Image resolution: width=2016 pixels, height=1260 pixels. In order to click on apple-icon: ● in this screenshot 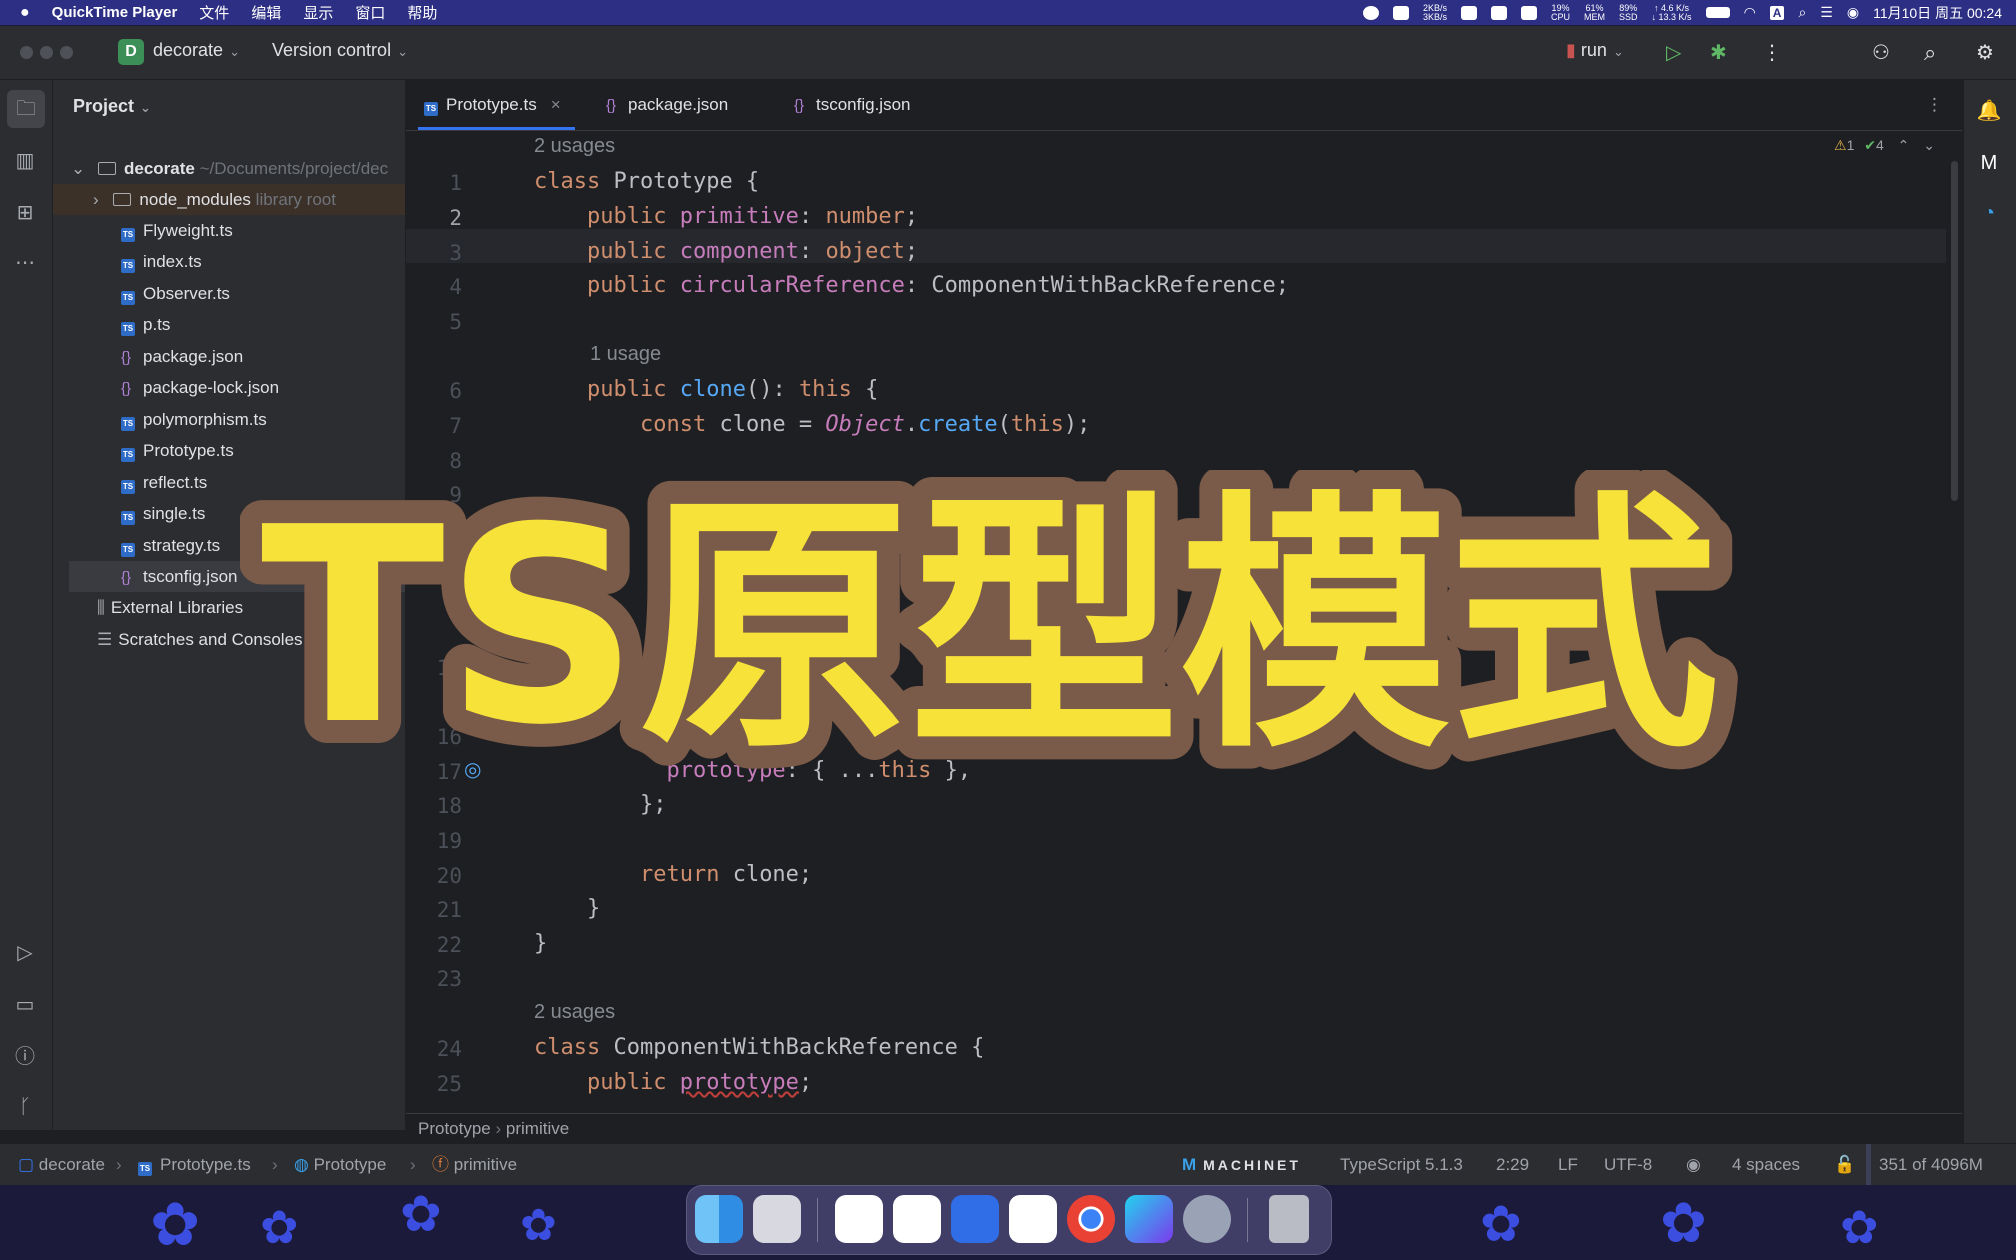, I will do `click(25, 13)`.